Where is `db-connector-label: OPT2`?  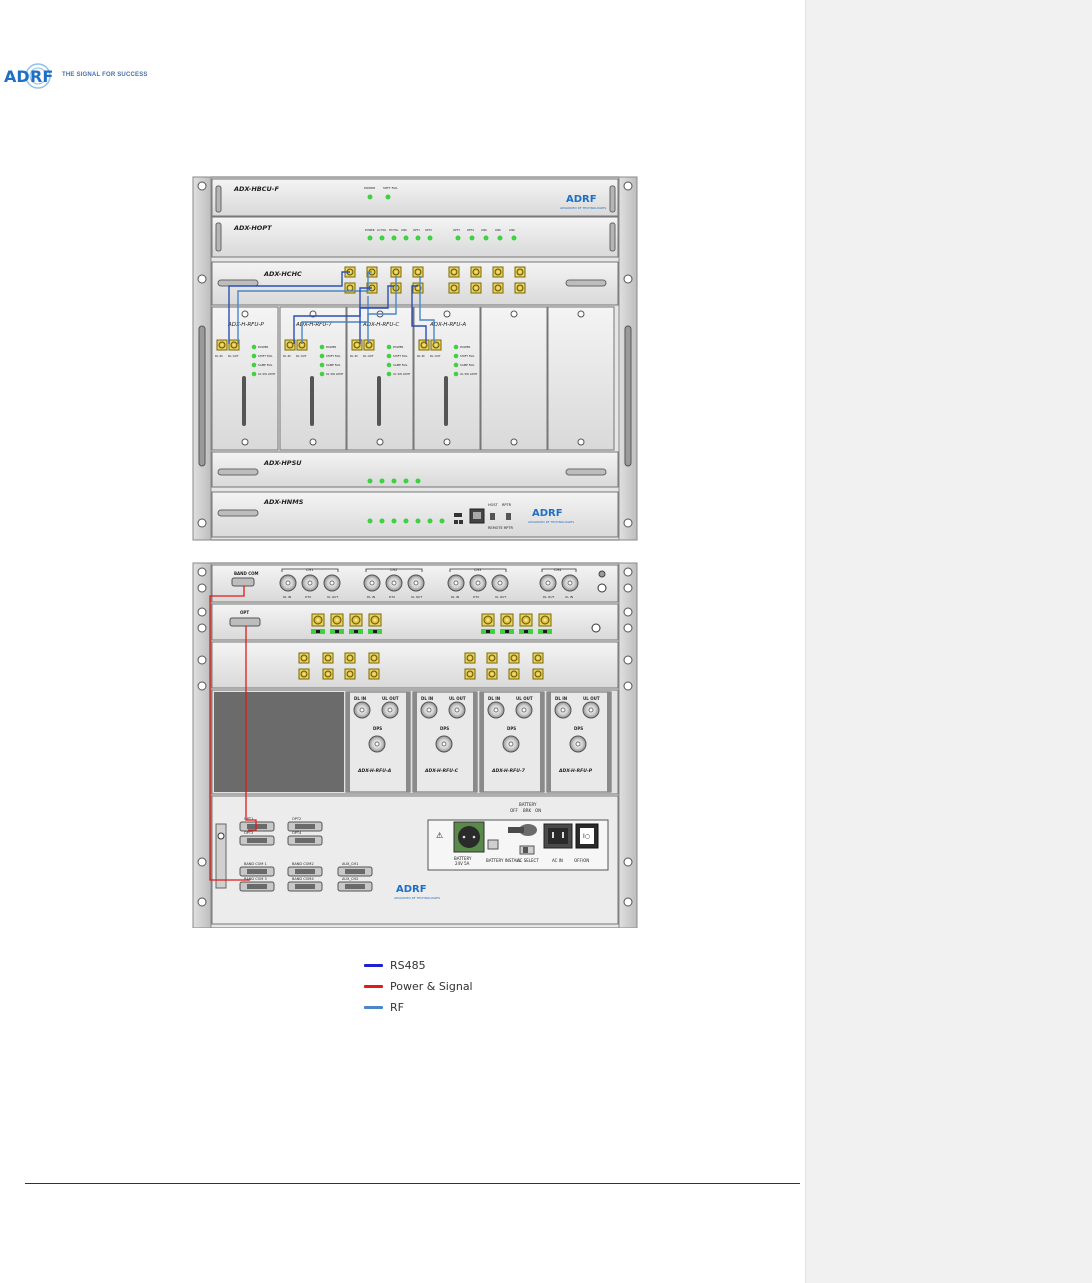
db-connector-label: OPT2 is located at coordinates (296, 819).